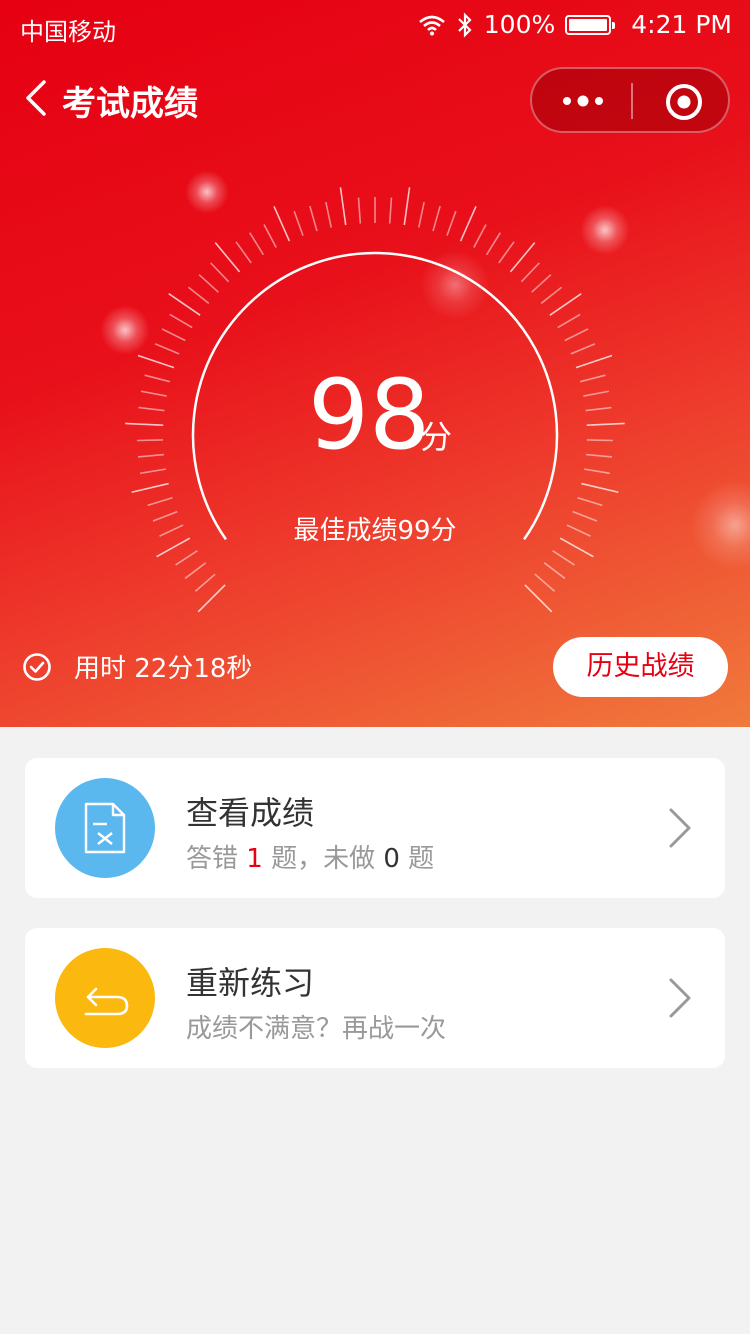 This screenshot has width=750, height=1334. Describe the element at coordinates (130, 104) in the screenshot. I see `page-title: 考试成绩` at that location.